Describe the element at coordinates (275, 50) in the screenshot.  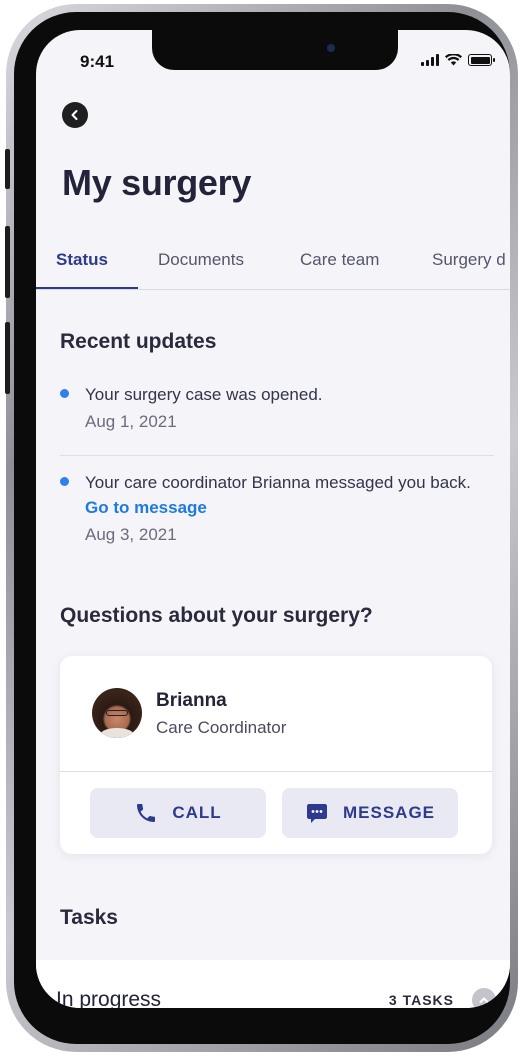
I see `notch` at that location.